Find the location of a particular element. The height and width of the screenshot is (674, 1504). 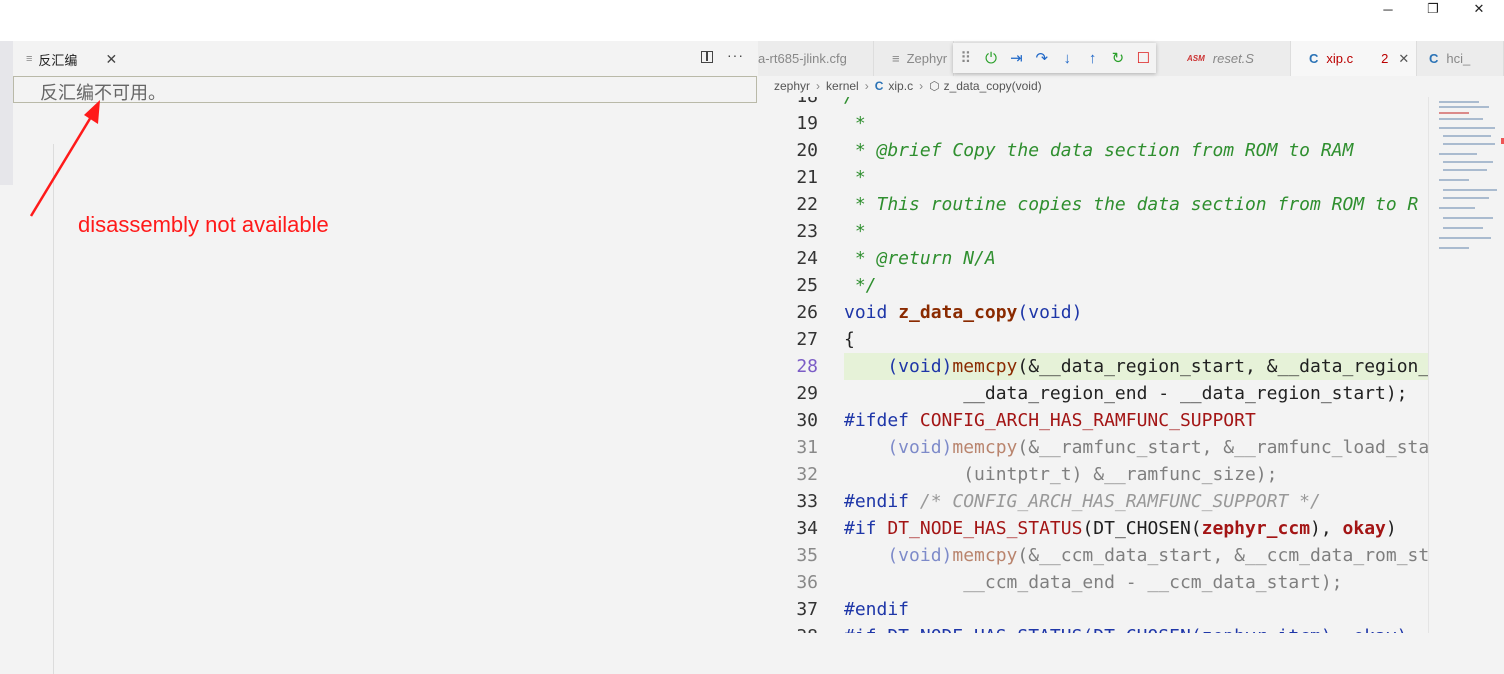

code-text: / is located at coordinates (849, 103).